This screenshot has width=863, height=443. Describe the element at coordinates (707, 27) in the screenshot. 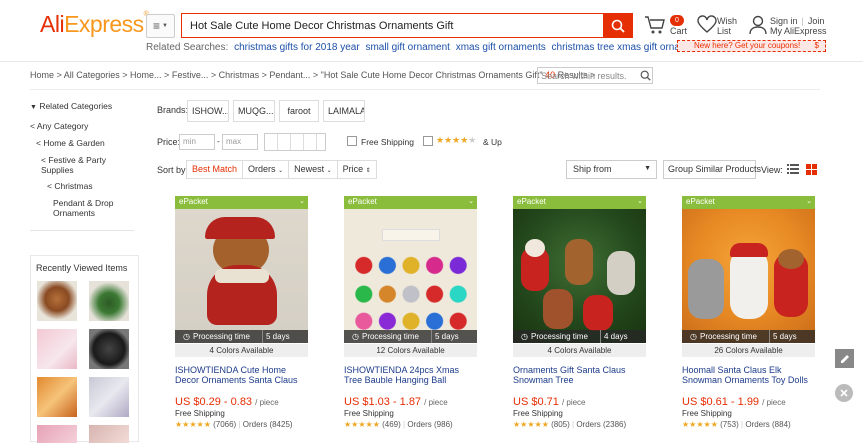

I see `wishlist-button` at that location.